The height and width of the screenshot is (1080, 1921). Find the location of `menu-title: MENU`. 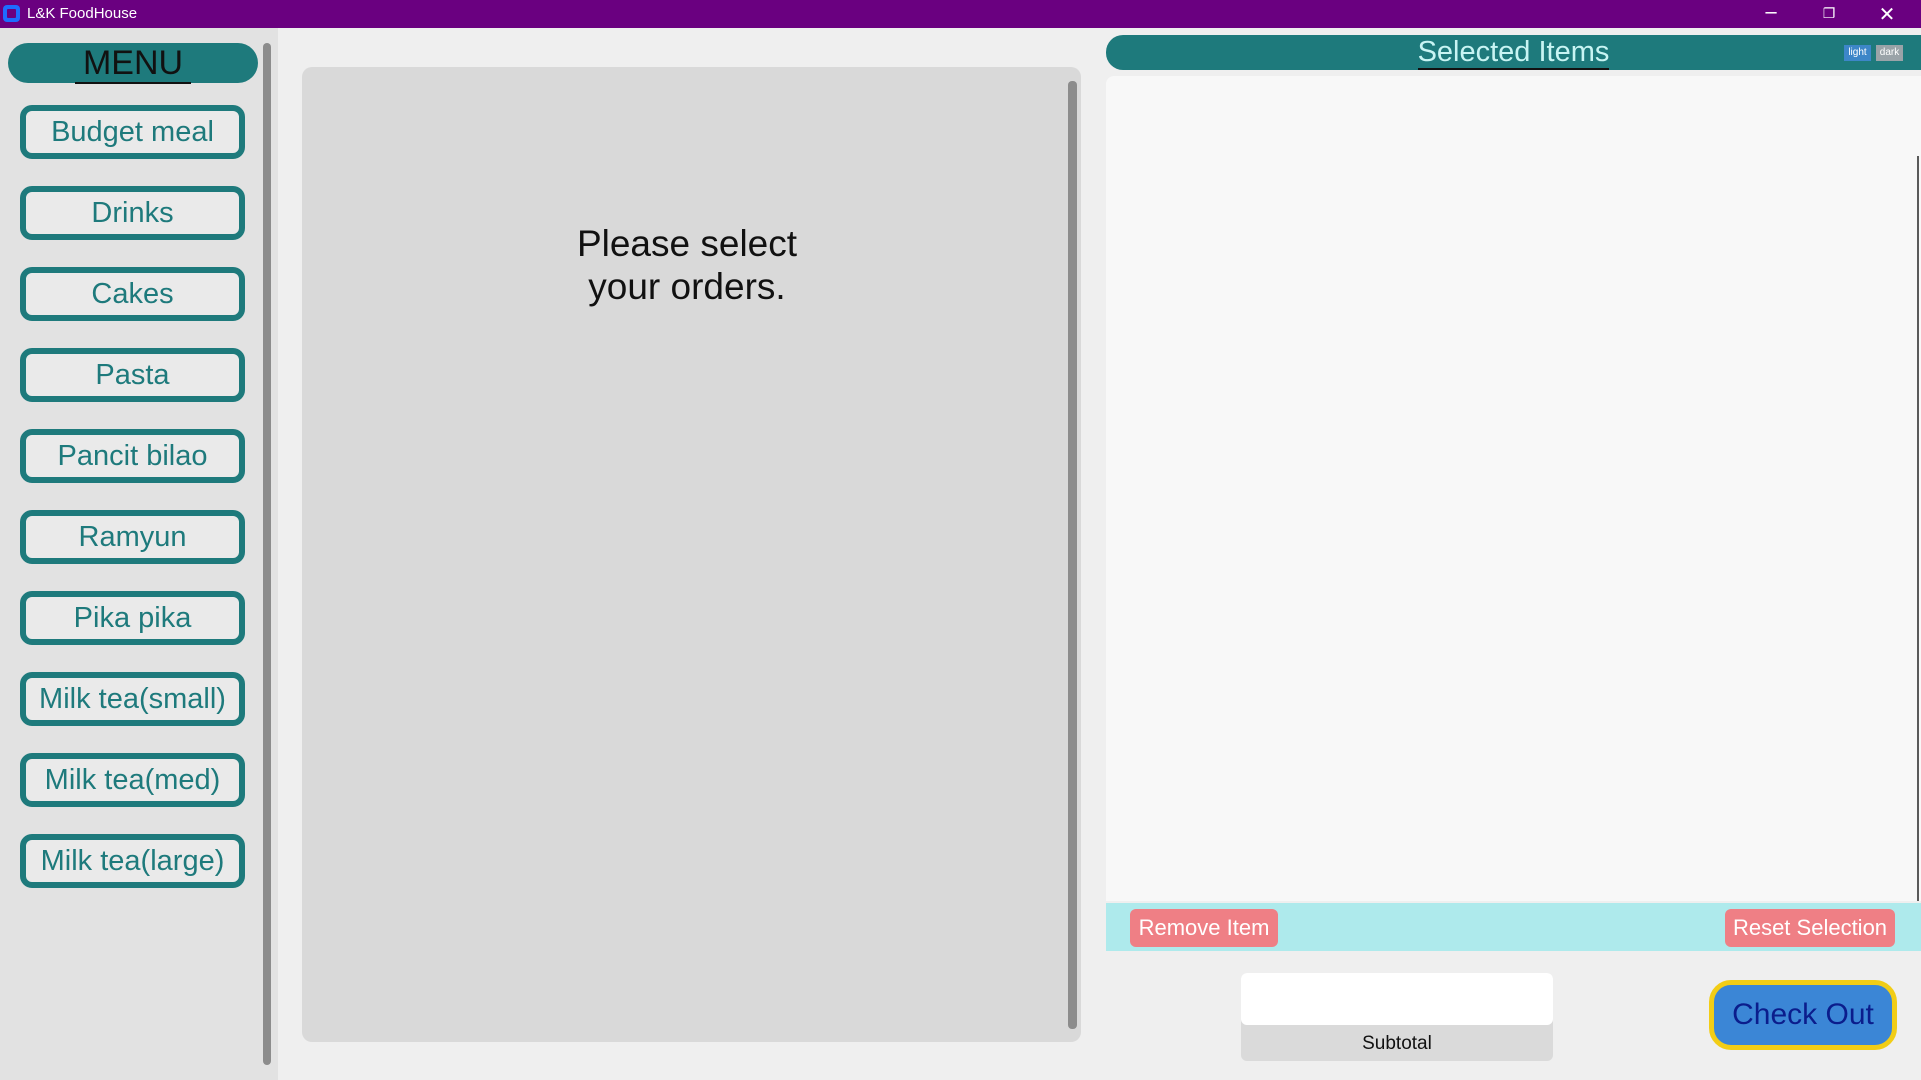

menu-title: MENU is located at coordinates (133, 64).